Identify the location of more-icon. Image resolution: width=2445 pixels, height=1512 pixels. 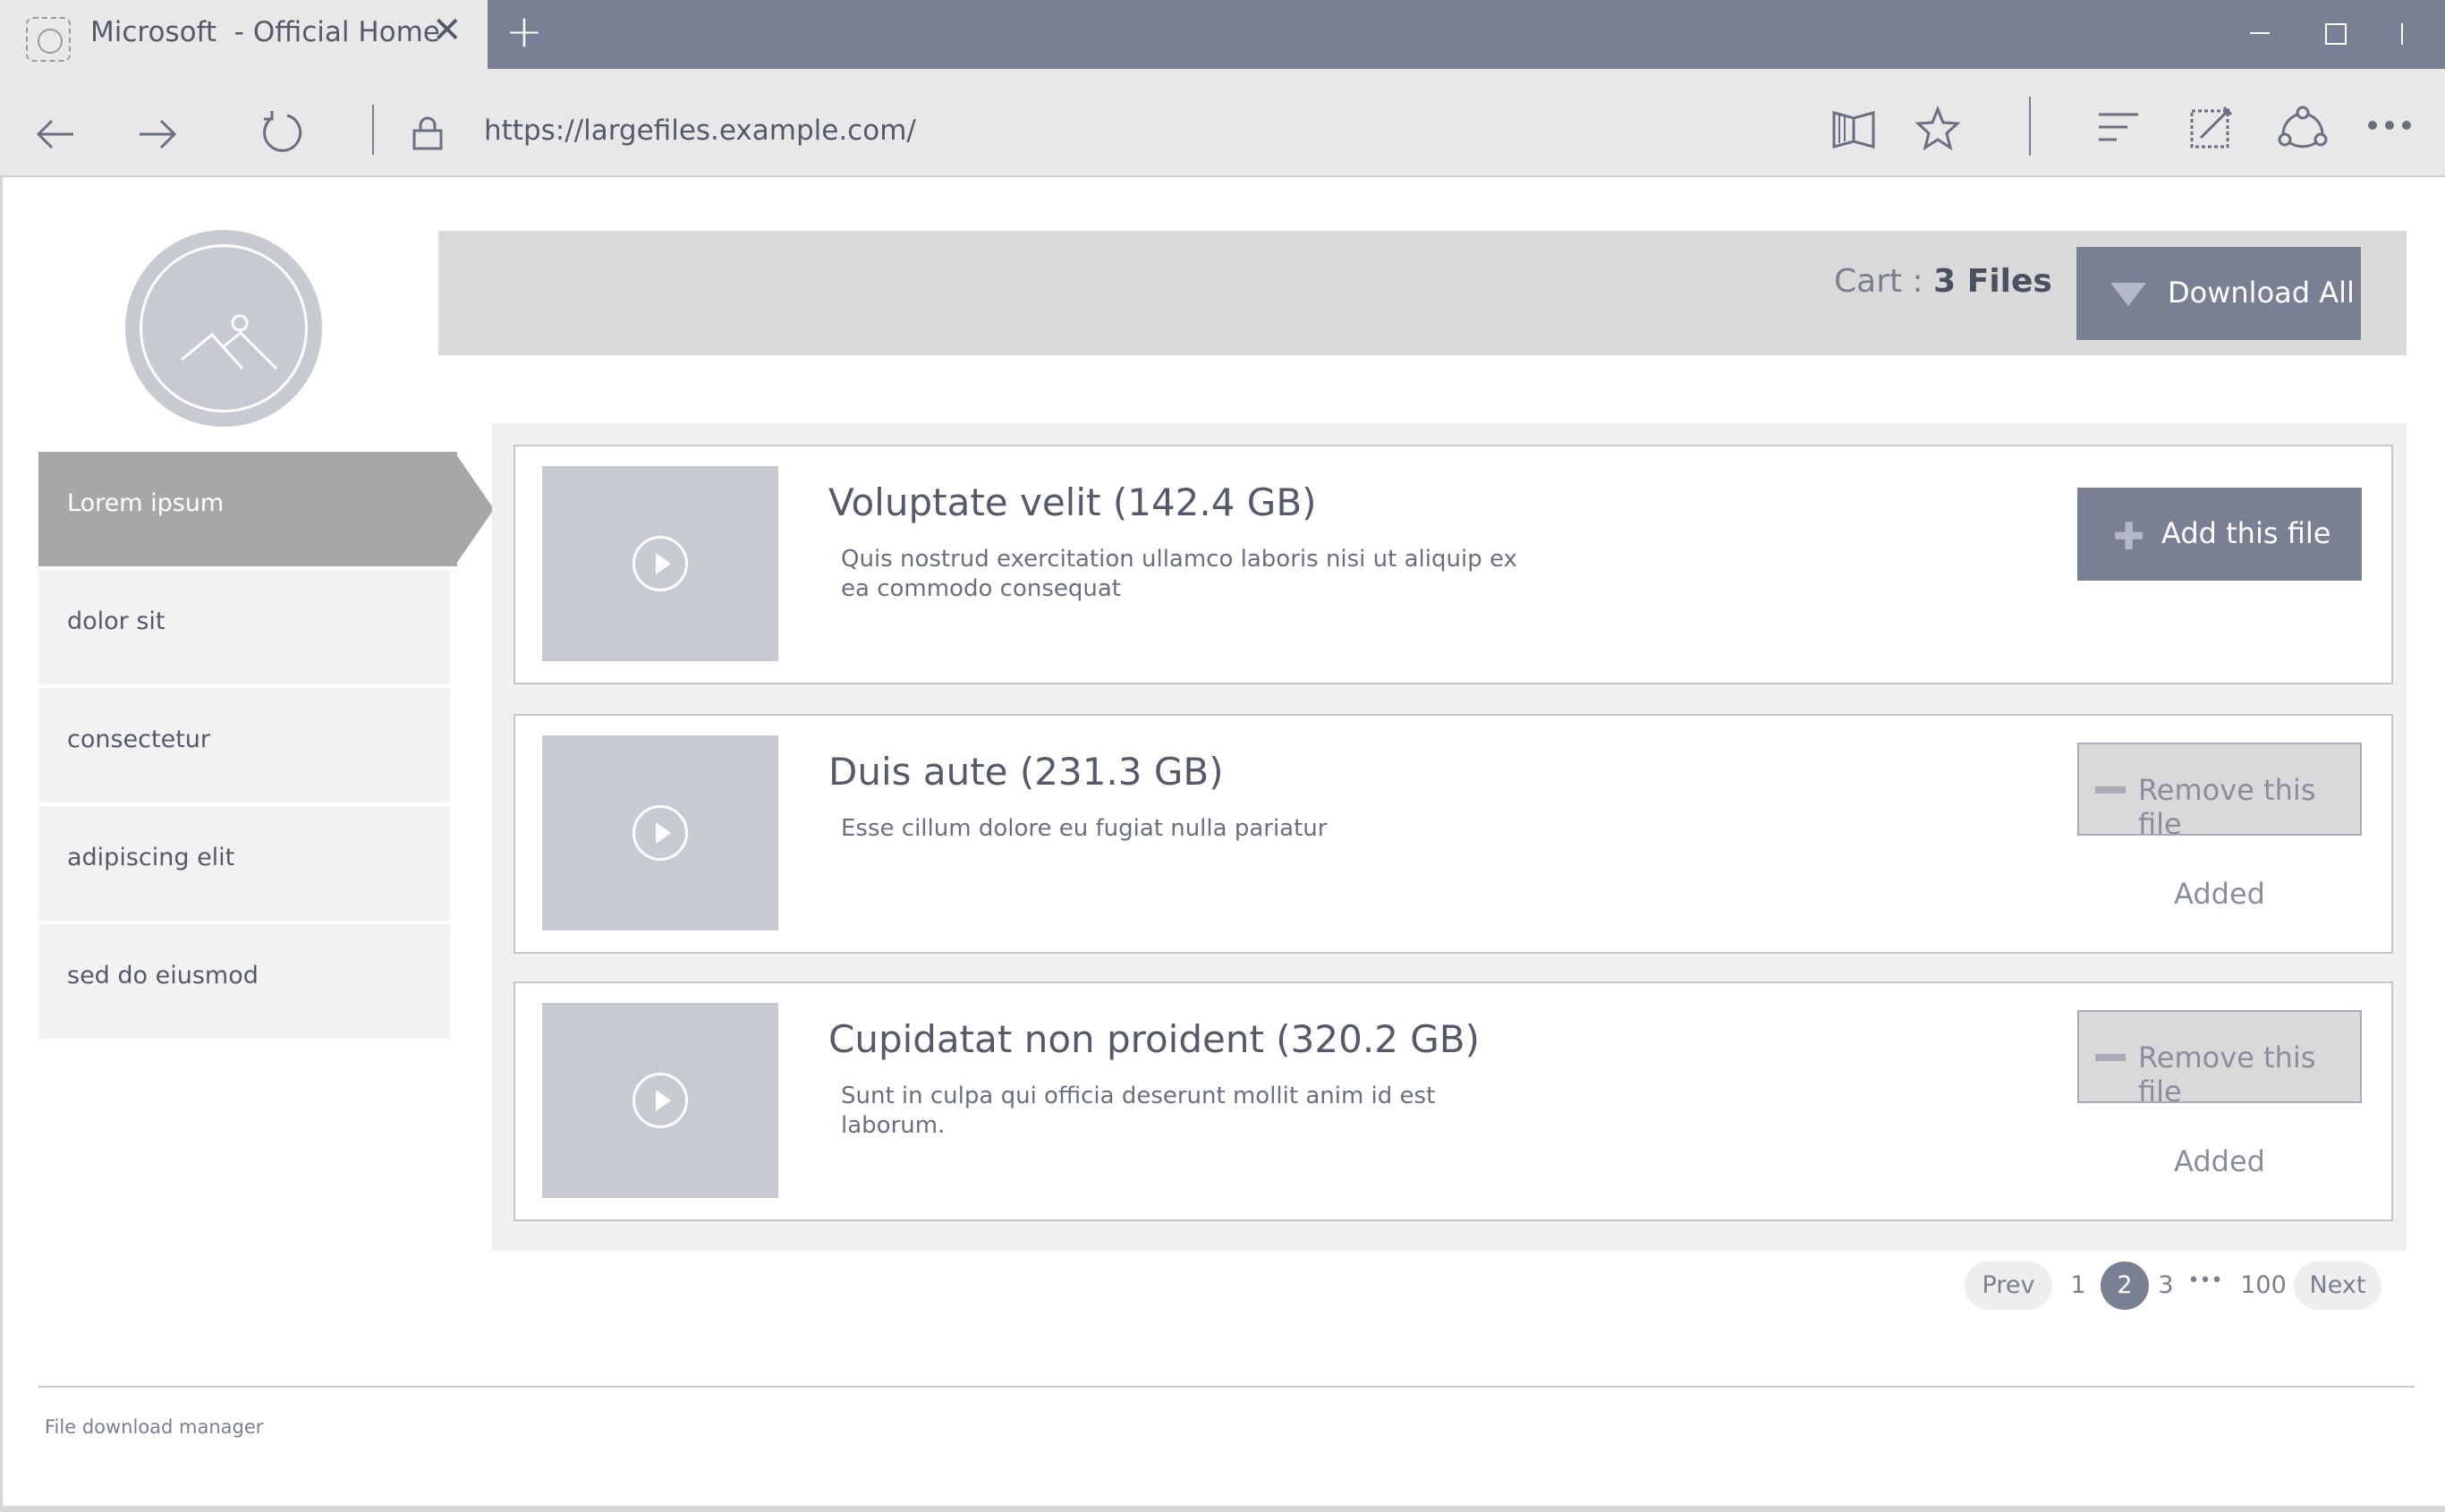
(2389, 125).